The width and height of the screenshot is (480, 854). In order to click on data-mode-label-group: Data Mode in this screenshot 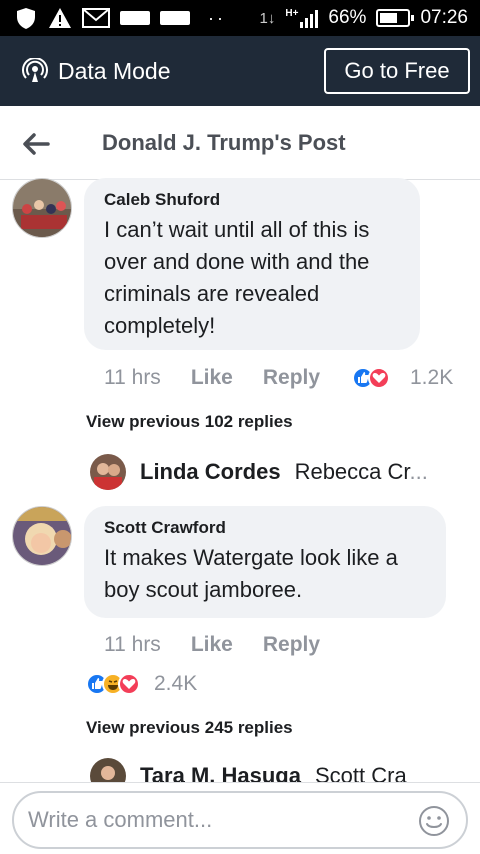, I will do `click(96, 71)`.